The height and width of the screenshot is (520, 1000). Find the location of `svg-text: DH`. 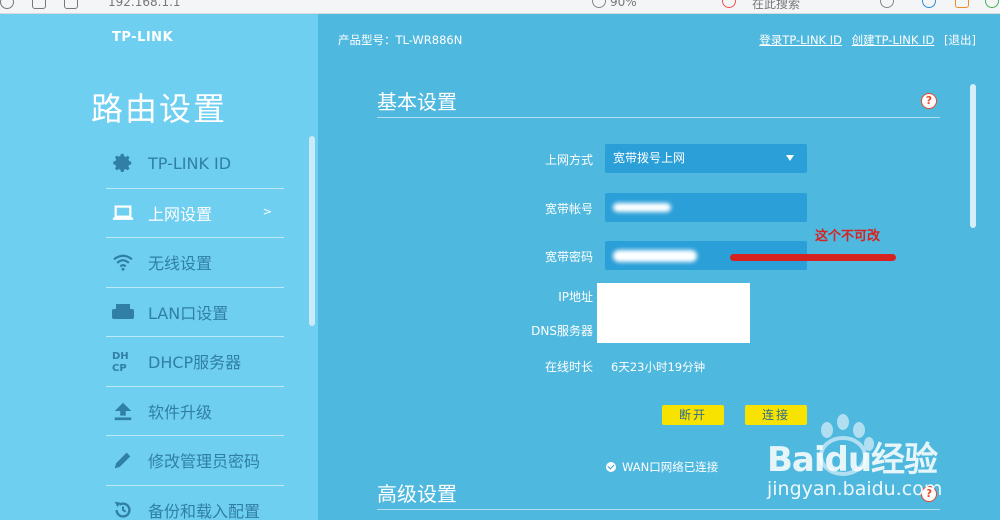

svg-text: DH is located at coordinates (120, 356).